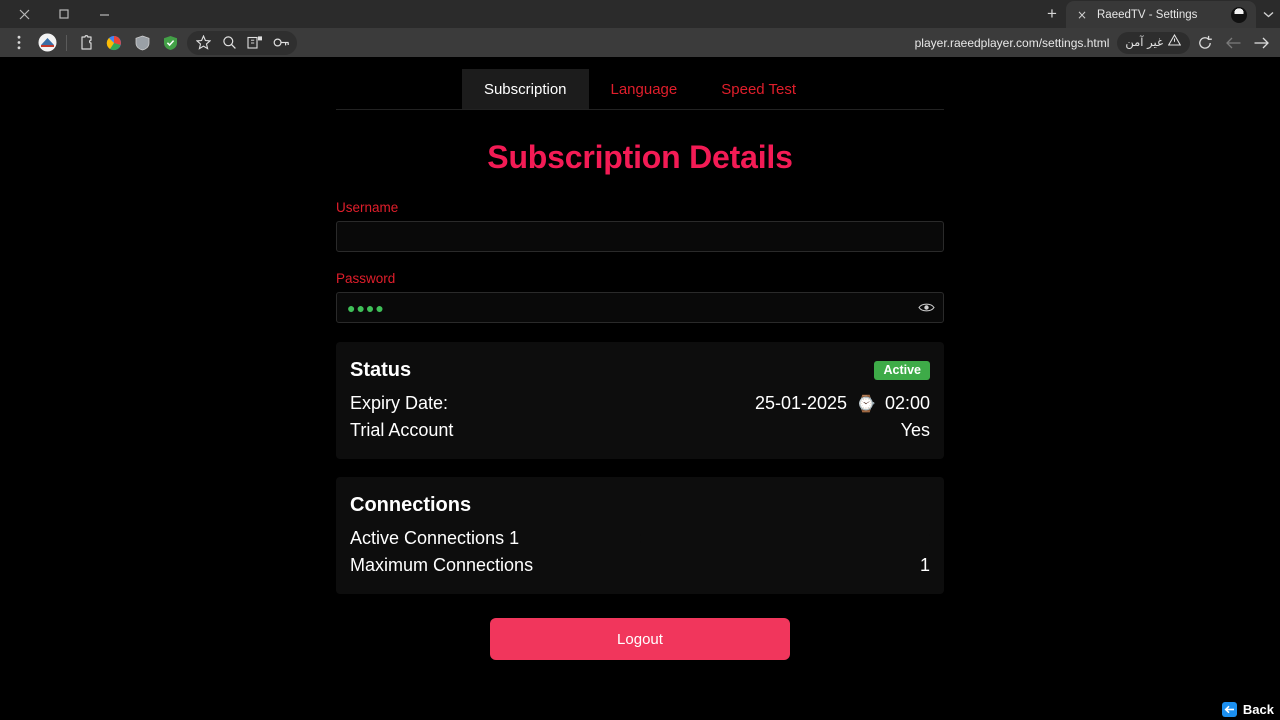  I want to click on window-maximize-button, so click(64, 14).